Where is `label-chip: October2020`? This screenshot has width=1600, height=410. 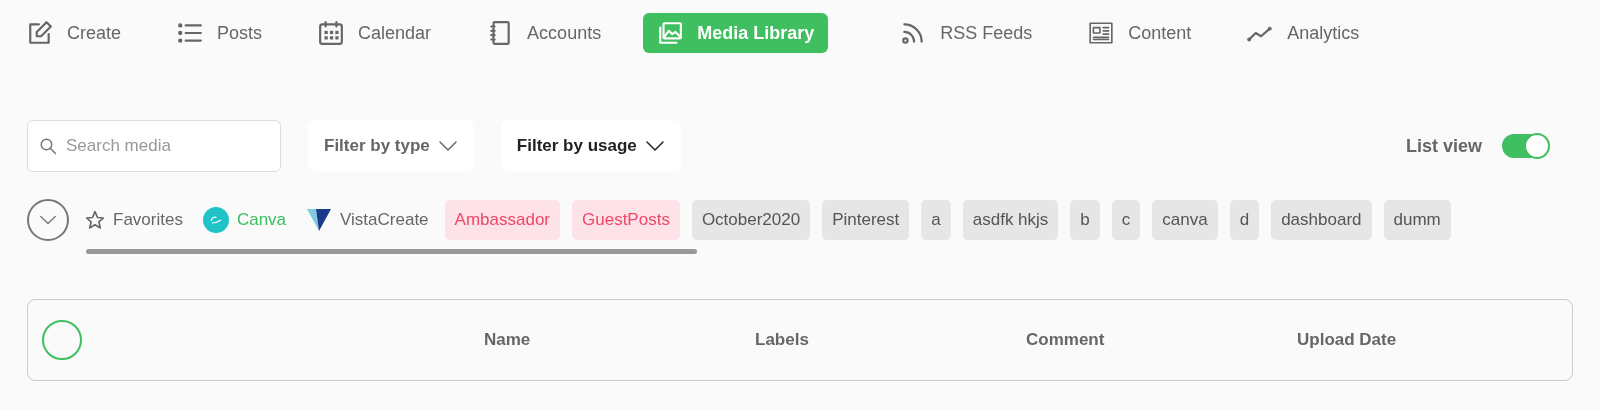 label-chip: October2020 is located at coordinates (751, 220).